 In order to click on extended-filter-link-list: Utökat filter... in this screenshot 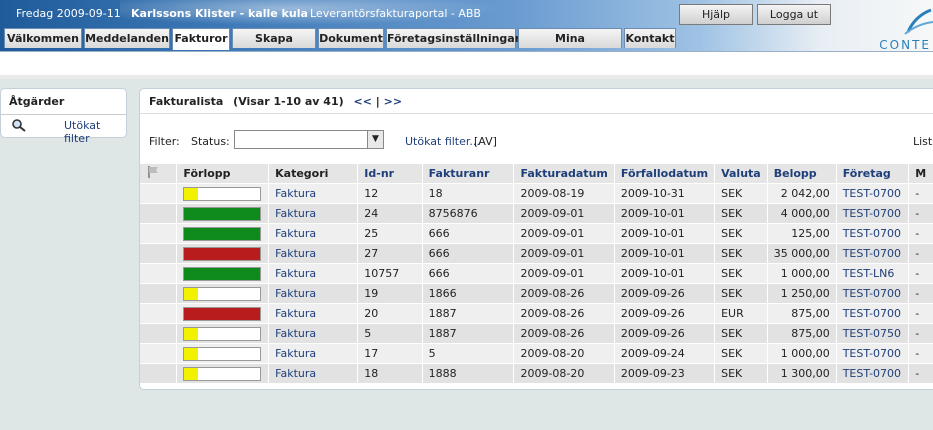, I will do `click(442, 141)`.